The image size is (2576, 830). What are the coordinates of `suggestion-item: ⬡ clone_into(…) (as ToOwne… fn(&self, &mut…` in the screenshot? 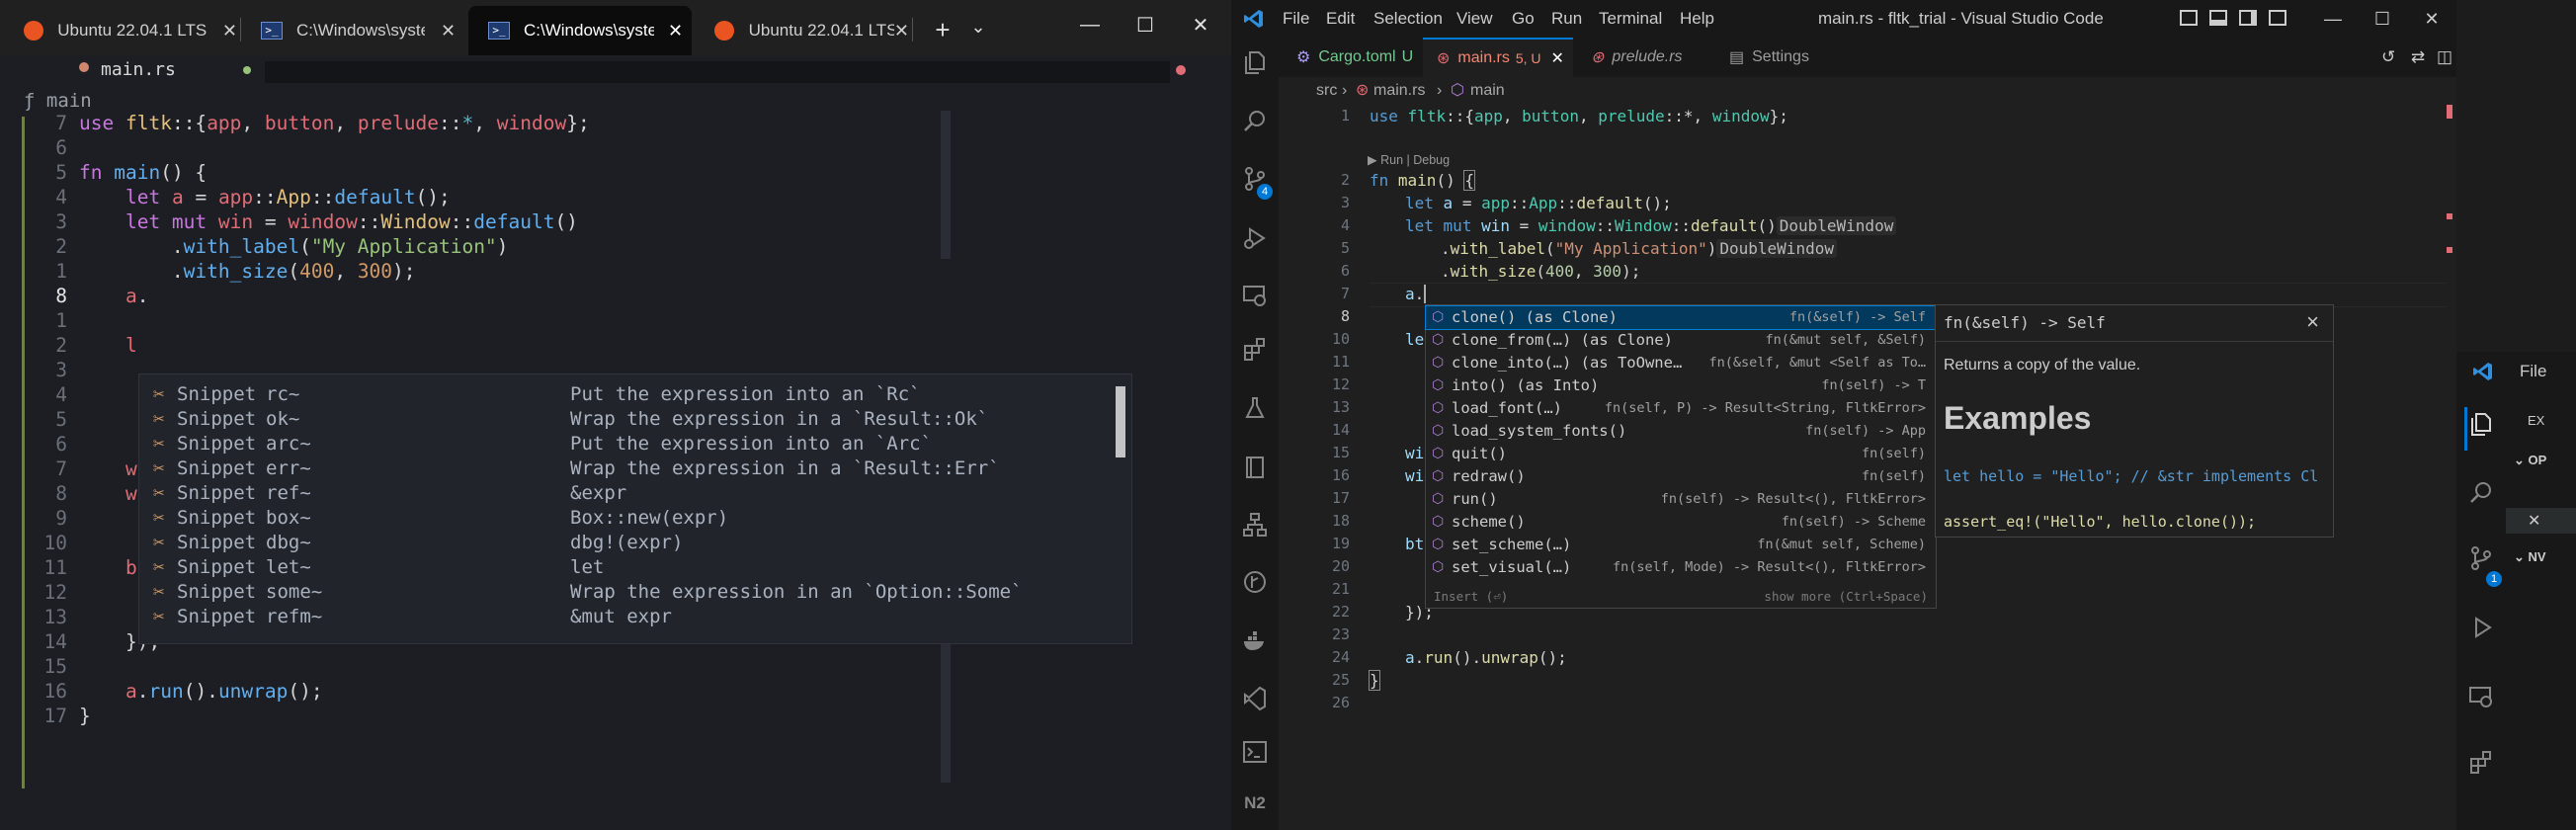 It's located at (1681, 363).